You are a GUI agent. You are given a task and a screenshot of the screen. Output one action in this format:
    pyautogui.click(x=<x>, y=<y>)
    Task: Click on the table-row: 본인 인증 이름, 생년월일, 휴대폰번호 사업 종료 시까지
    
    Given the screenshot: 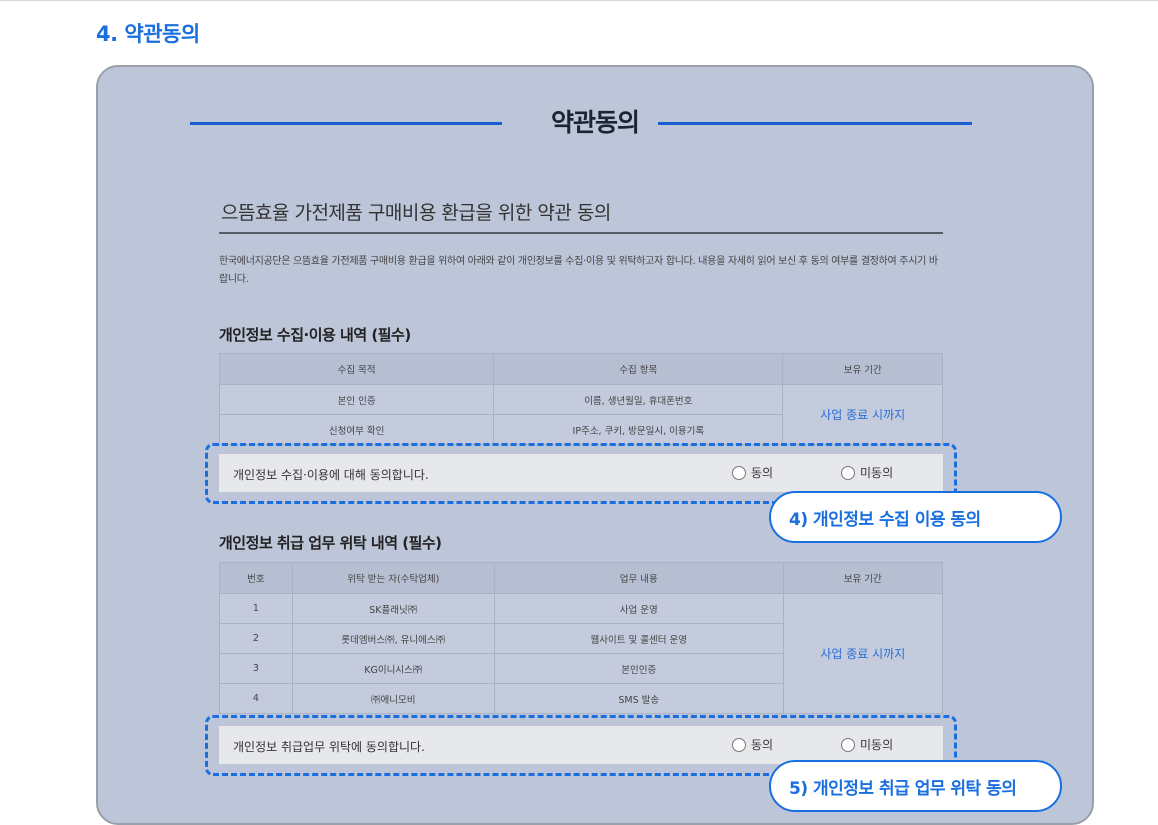 What is the action you would take?
    pyautogui.click(x=580, y=414)
    